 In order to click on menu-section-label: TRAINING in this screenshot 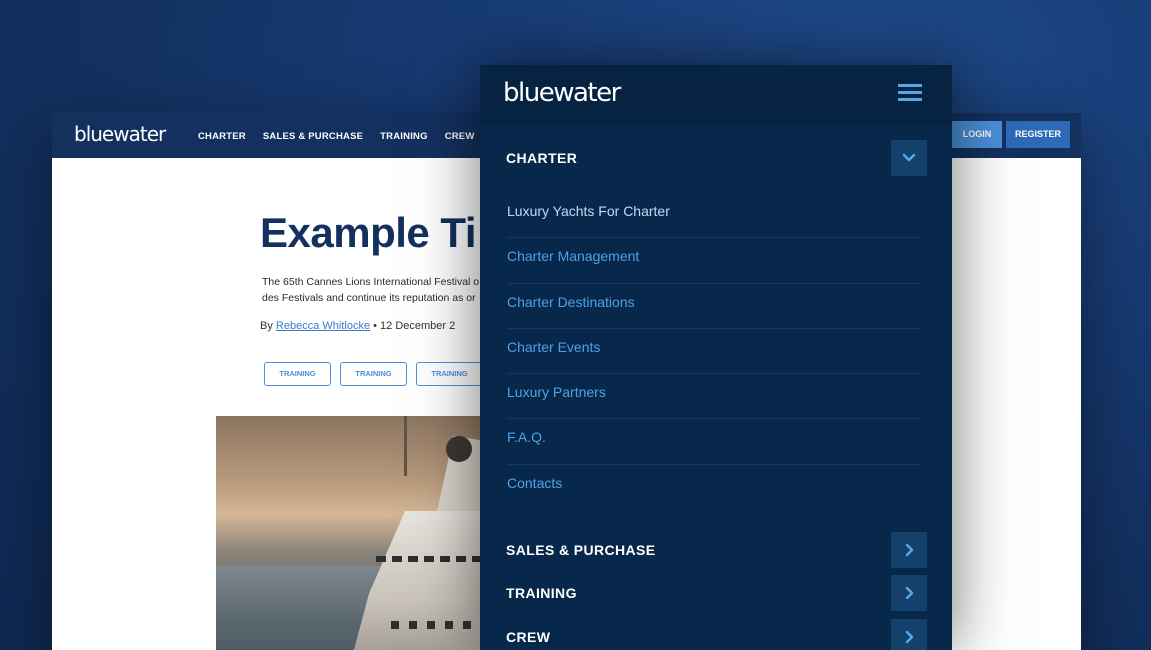, I will do `click(541, 593)`.